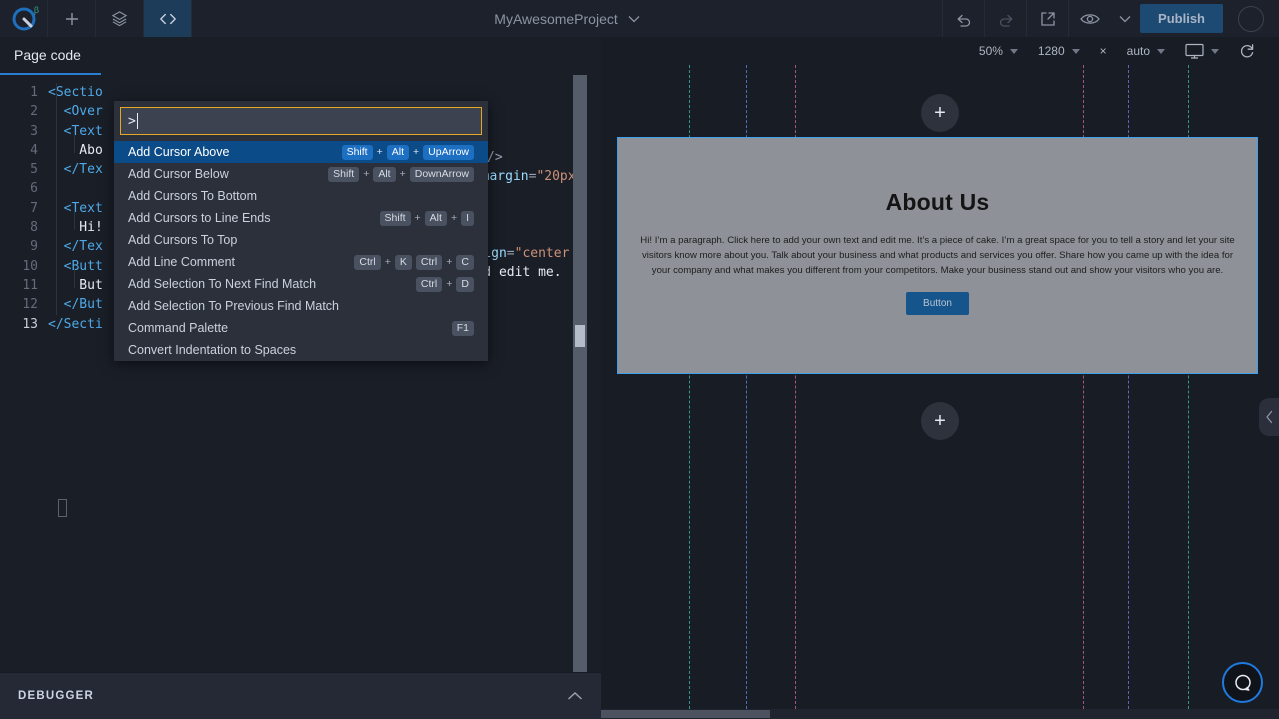  Describe the element at coordinates (132, 121) in the screenshot. I see `command-palette-input-value: >` at that location.